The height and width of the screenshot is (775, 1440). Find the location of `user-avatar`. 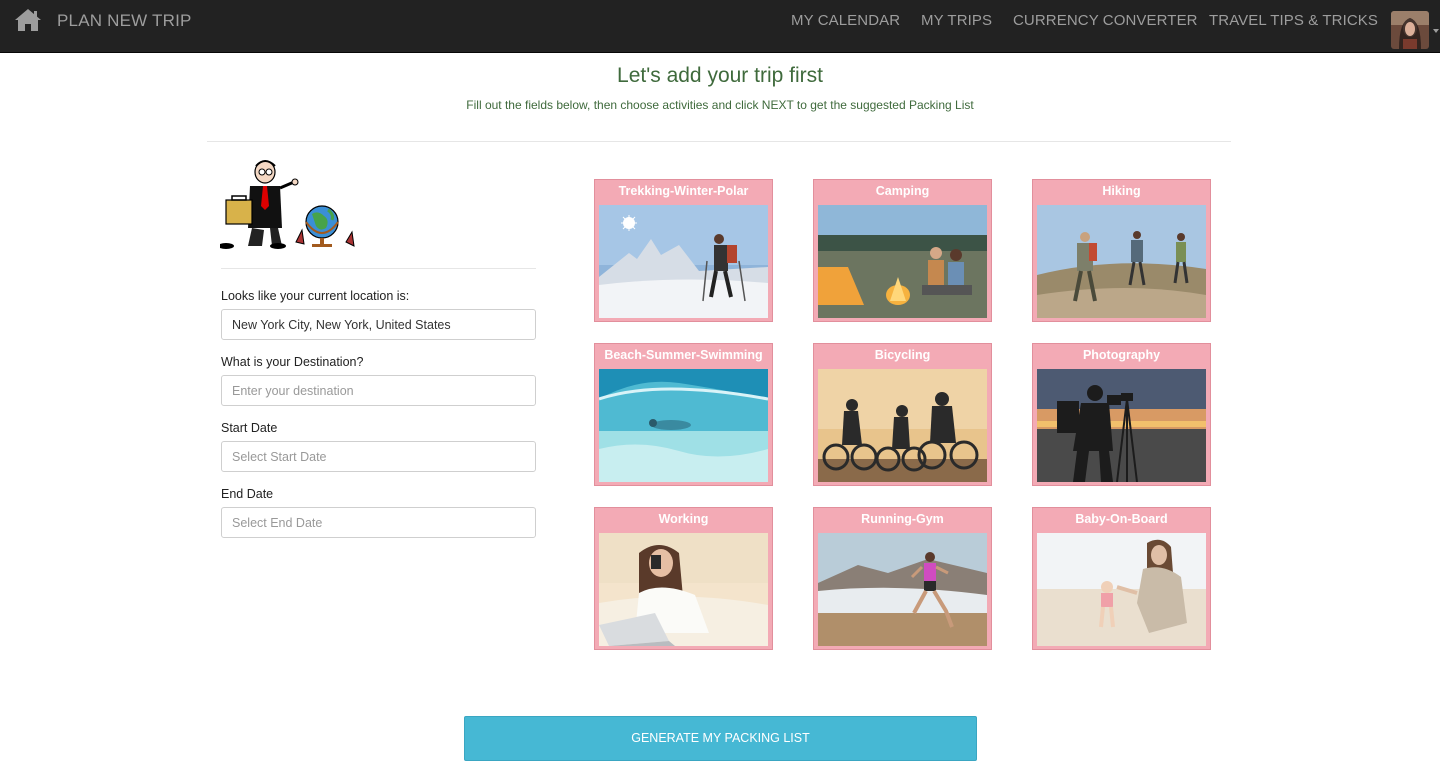

user-avatar is located at coordinates (1410, 30).